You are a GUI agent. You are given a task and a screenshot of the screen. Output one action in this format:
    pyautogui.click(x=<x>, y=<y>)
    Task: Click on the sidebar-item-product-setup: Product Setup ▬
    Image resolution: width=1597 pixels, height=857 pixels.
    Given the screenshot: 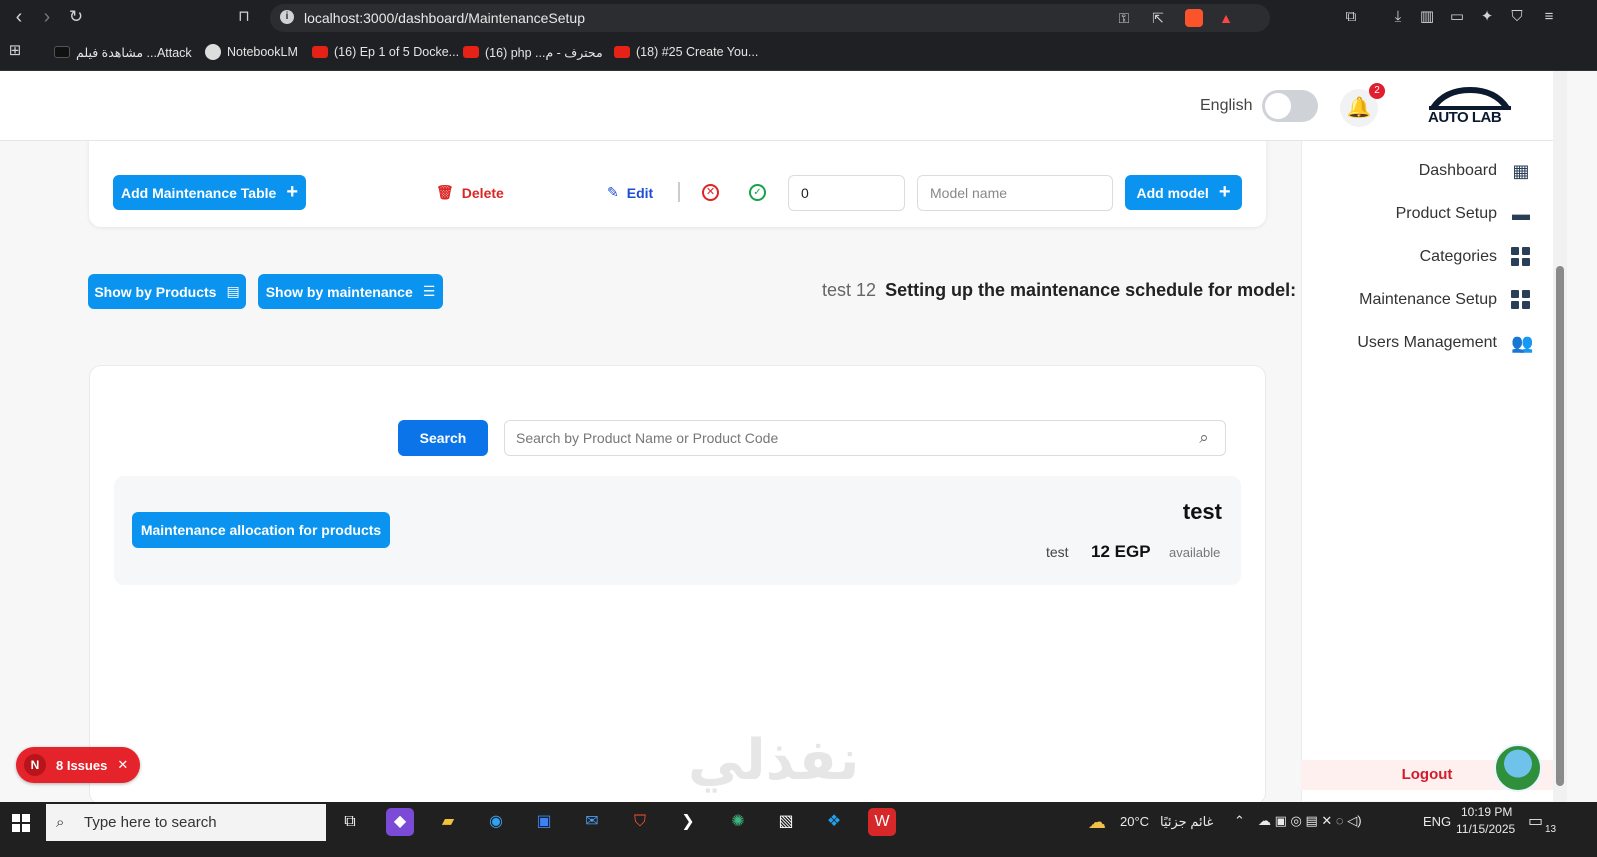 What is the action you would take?
    pyautogui.click(x=1463, y=214)
    